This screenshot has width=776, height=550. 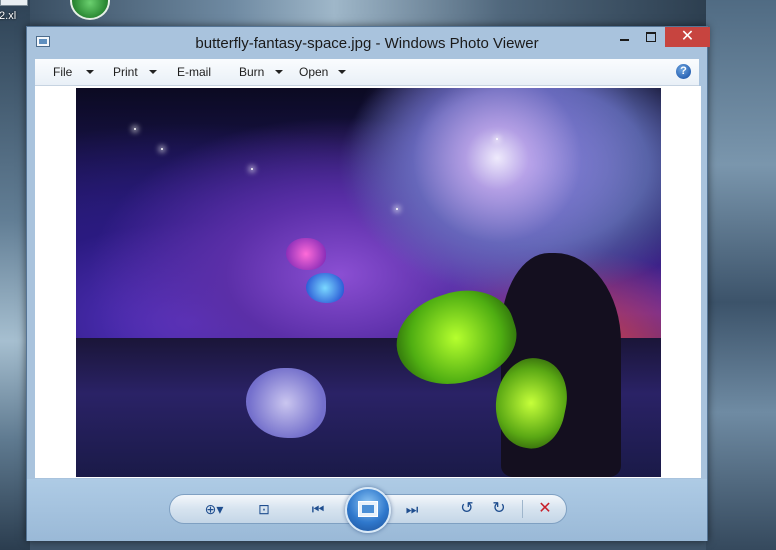 What do you see at coordinates (62, 72) in the screenshot?
I see `menu-file: File` at bounding box center [62, 72].